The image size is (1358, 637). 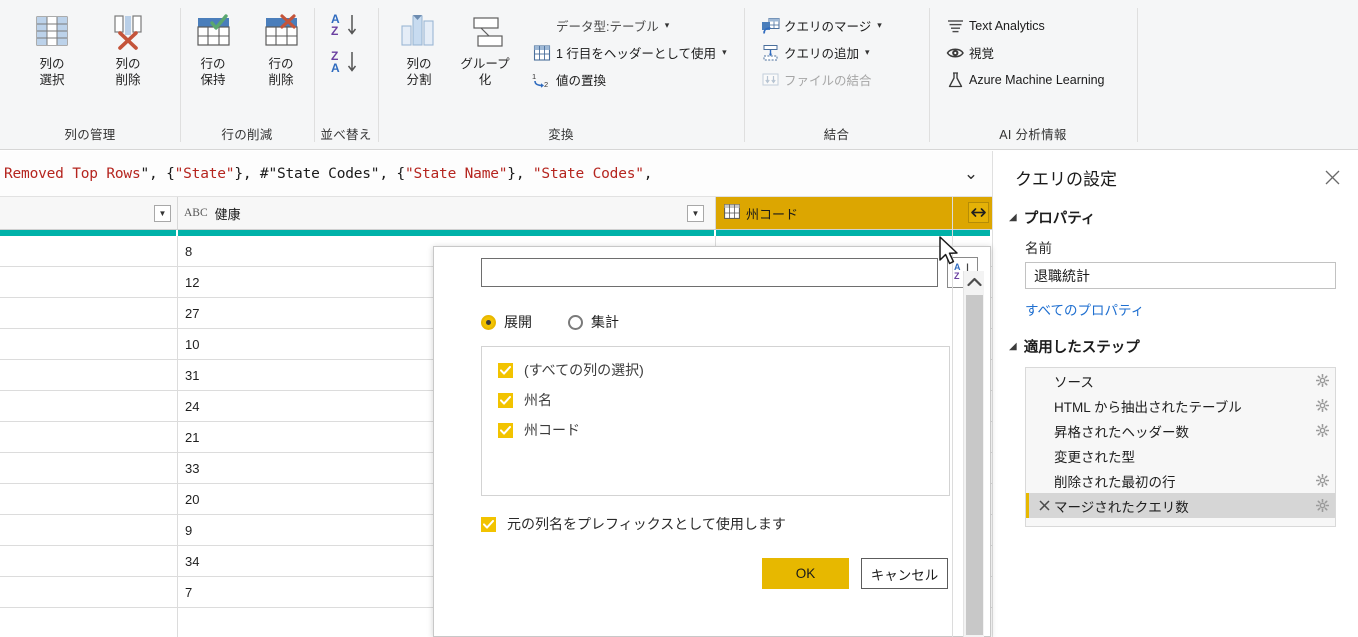 What do you see at coordinates (629, 52) in the screenshot?
I see `use-first-row-as-header-button: 1 行目をヘッダーとして使用 ▾` at bounding box center [629, 52].